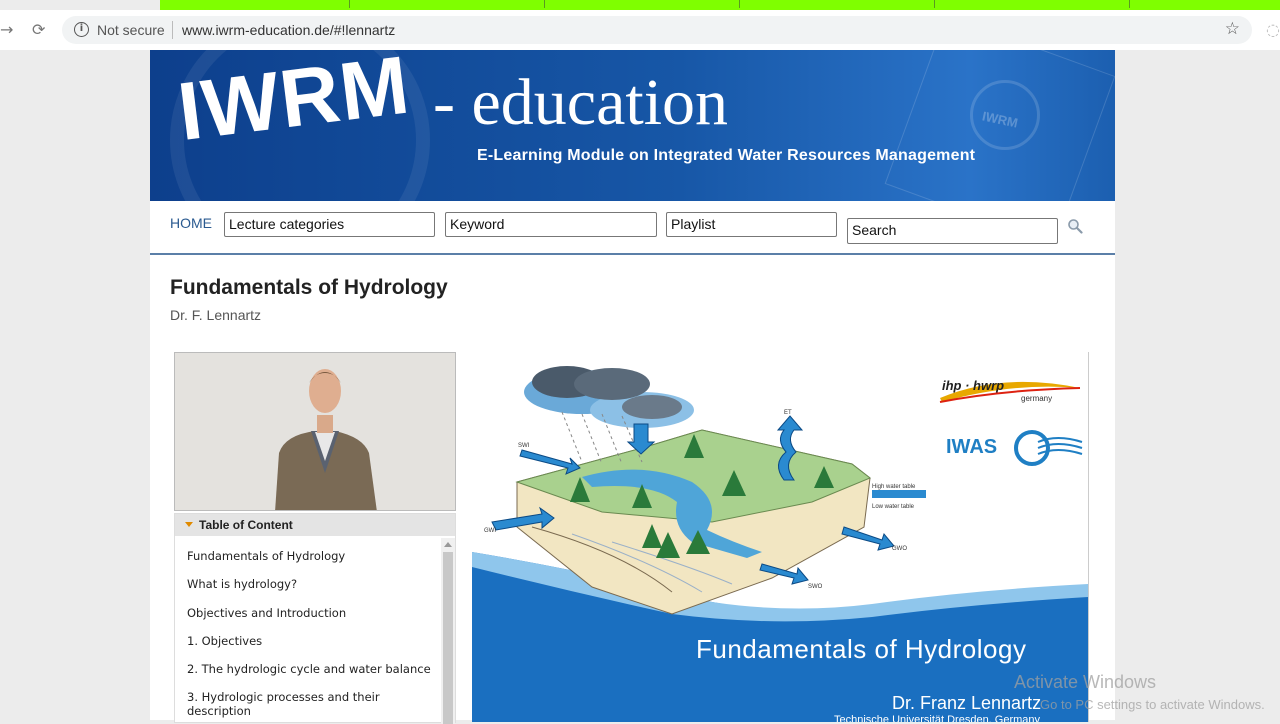  What do you see at coordinates (312, 647) in the screenshot?
I see `toc-item: 1. Objectives` at bounding box center [312, 647].